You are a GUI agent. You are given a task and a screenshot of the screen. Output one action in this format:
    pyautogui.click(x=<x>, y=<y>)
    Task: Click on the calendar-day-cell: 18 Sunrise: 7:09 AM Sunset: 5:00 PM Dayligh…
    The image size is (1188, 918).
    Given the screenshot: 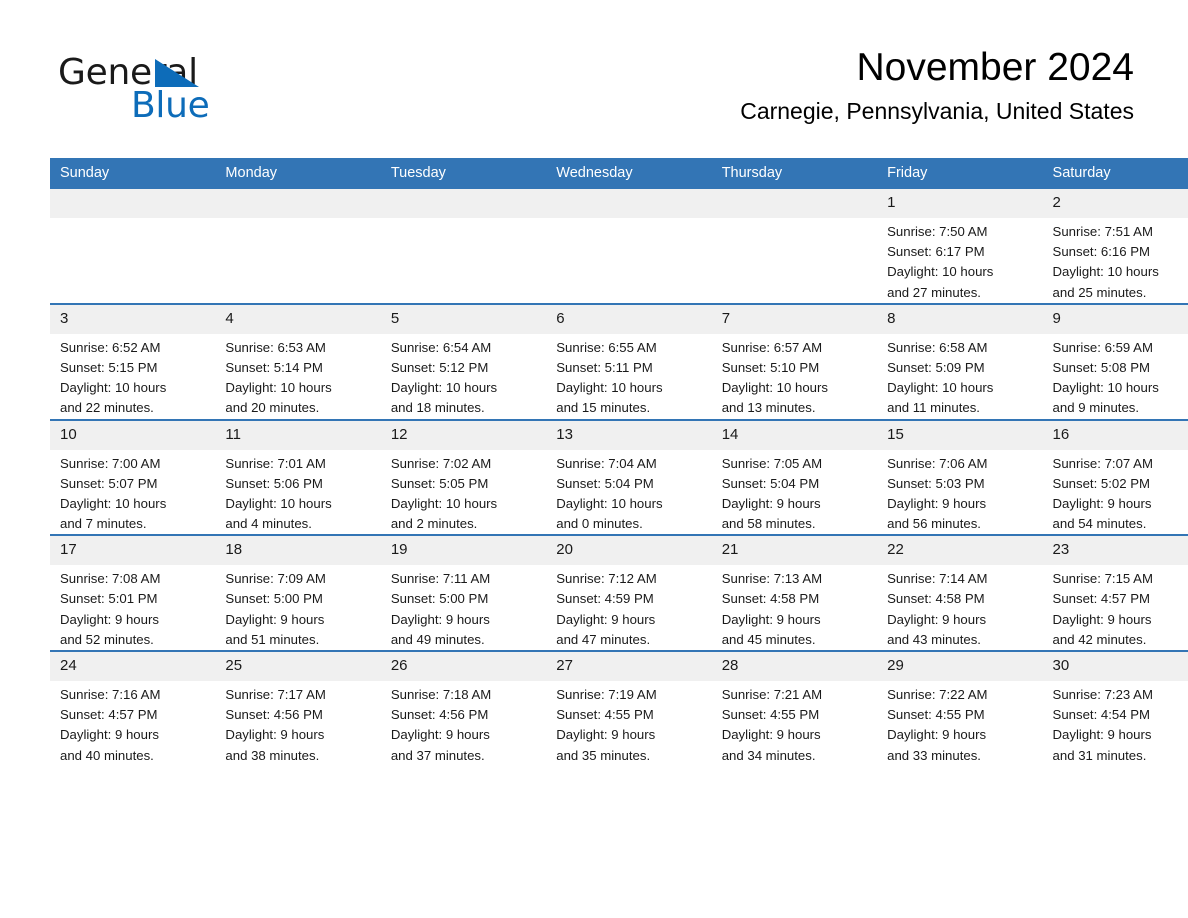 What is the action you would take?
    pyautogui.click(x=298, y=592)
    